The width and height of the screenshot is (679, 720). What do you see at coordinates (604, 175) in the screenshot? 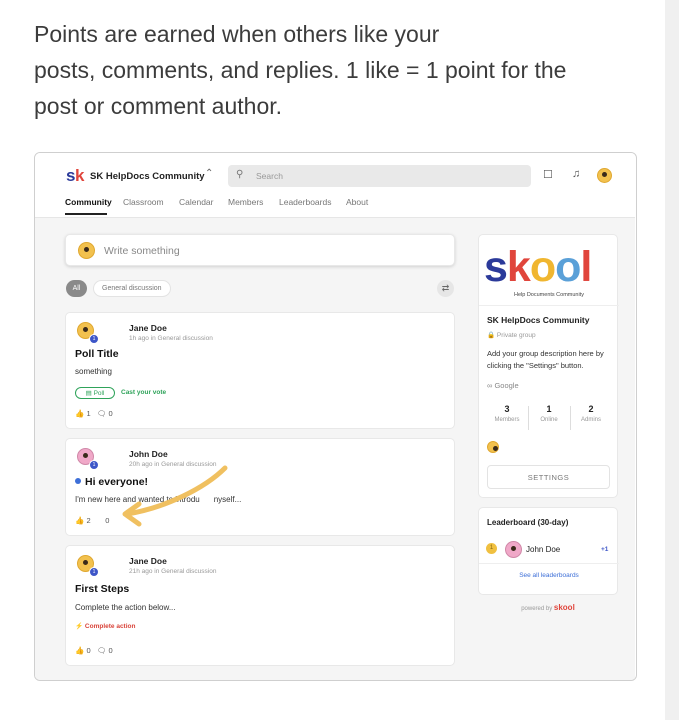
I see `user-avatar` at bounding box center [604, 175].